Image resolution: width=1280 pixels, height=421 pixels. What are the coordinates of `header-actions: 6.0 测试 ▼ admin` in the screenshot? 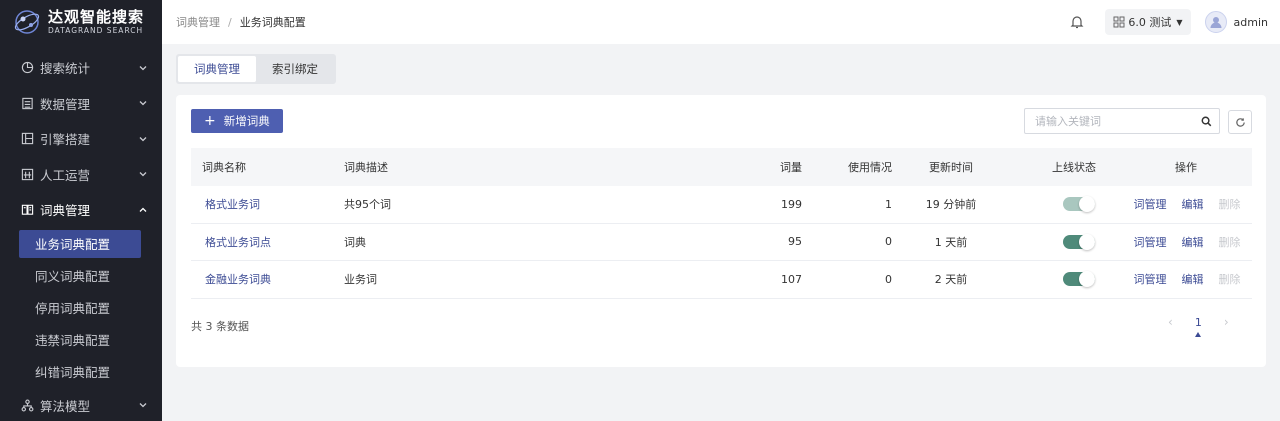 It's located at (1166, 22).